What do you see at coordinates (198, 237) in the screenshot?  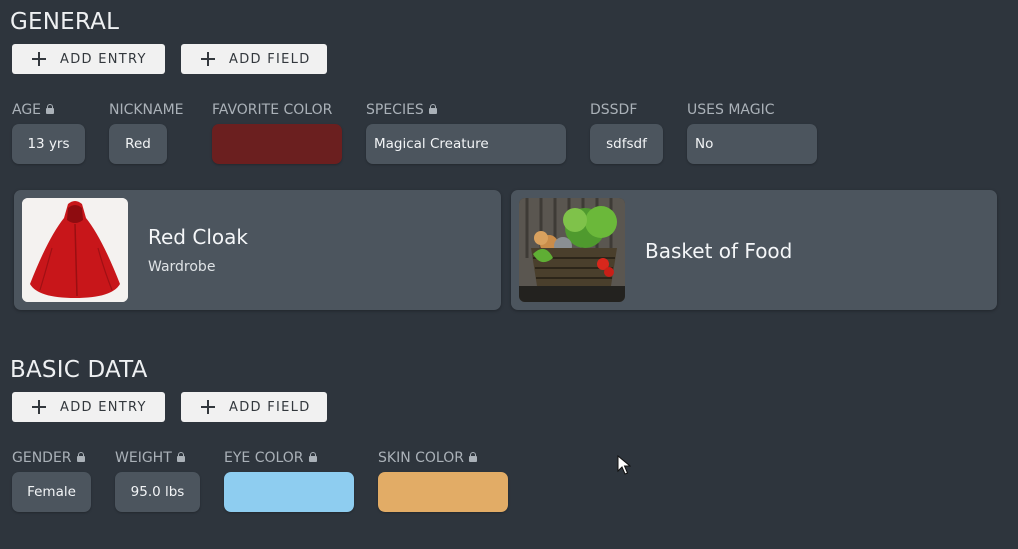 I see `card-title: Red Cloak` at bounding box center [198, 237].